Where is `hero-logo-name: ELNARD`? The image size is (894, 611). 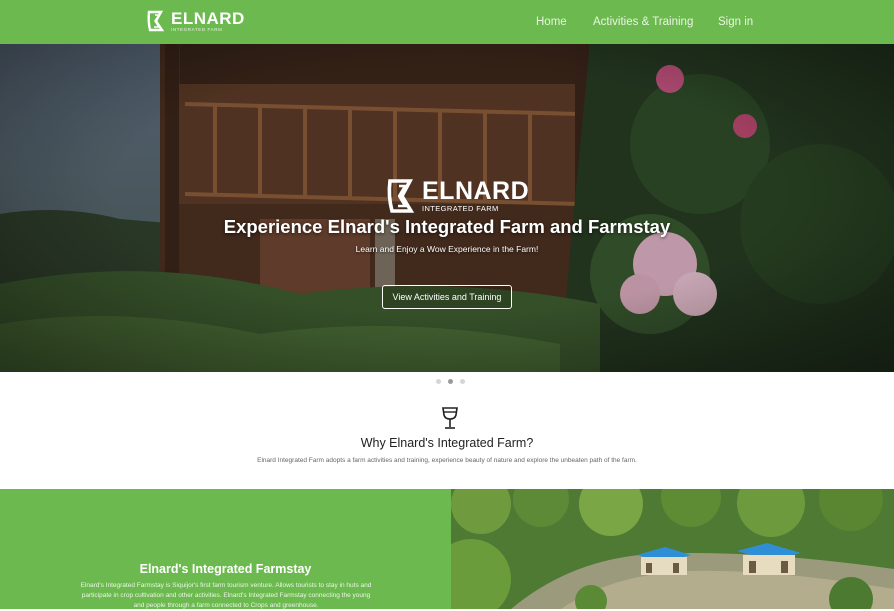
hero-logo-name: ELNARD is located at coordinates (476, 191).